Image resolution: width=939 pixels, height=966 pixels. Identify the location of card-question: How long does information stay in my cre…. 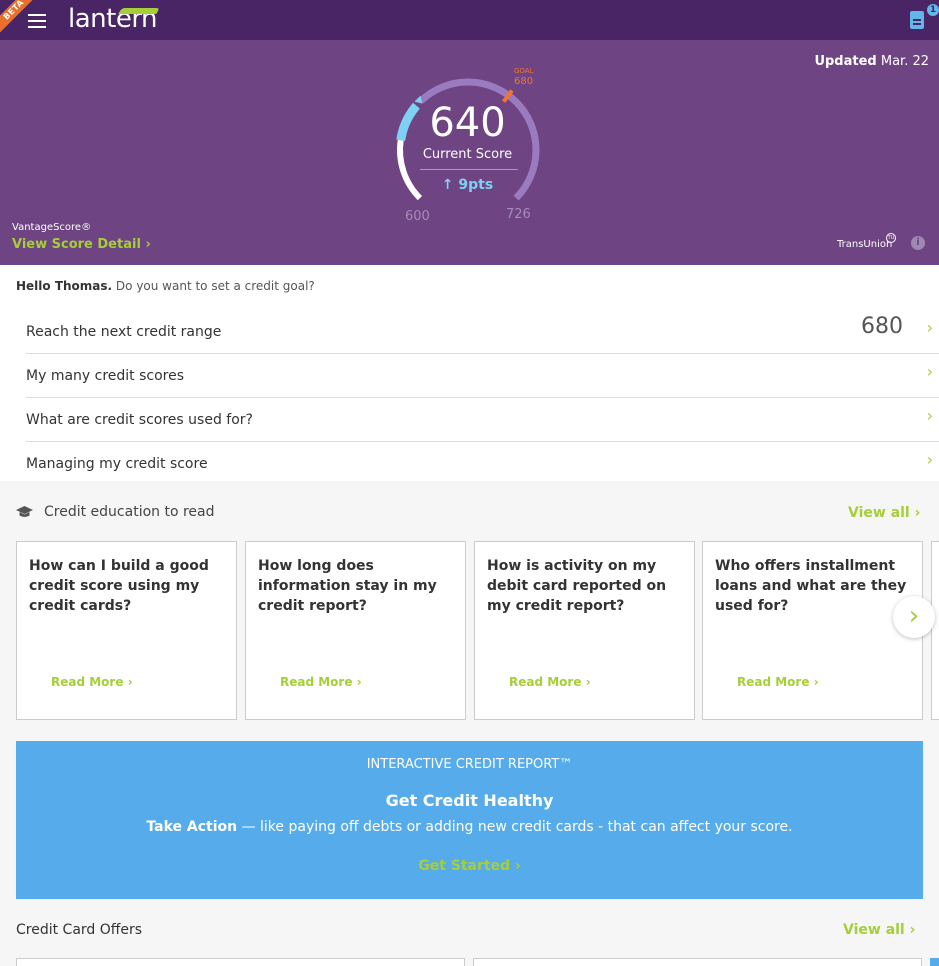
(347, 586).